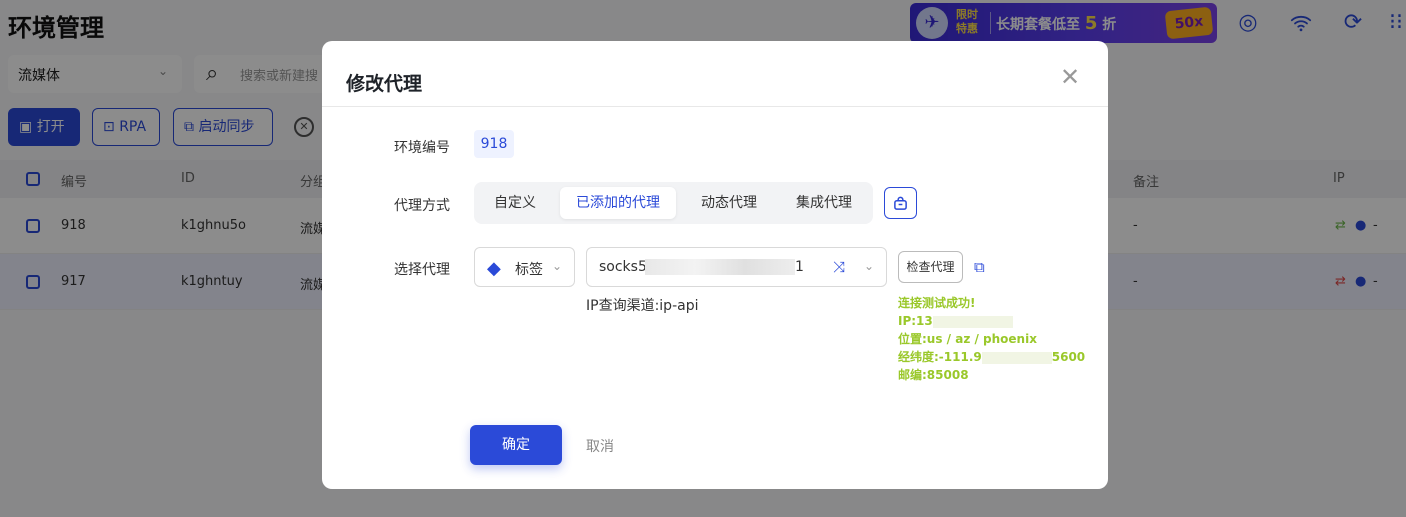 The width and height of the screenshot is (1406, 517). I want to click on tab-custom: 自定义, so click(515, 203).